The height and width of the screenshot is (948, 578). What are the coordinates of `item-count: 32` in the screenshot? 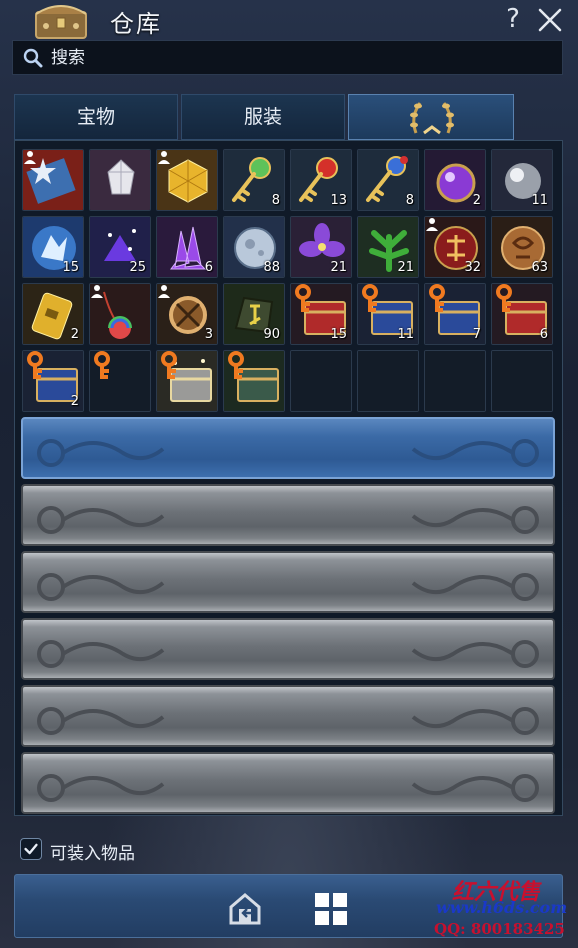 It's located at (472, 267).